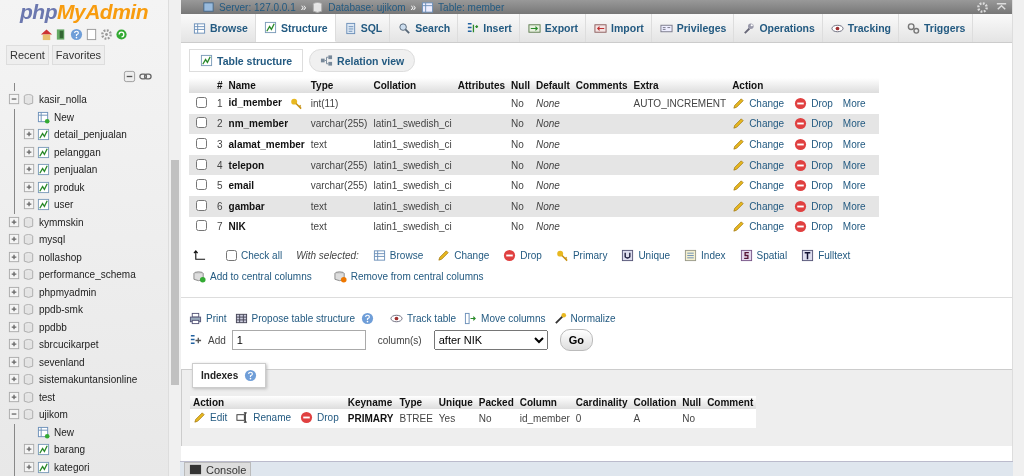 The width and height of the screenshot is (1024, 476). Describe the element at coordinates (52, 240) in the screenshot. I see `tree-item: mysql` at that location.